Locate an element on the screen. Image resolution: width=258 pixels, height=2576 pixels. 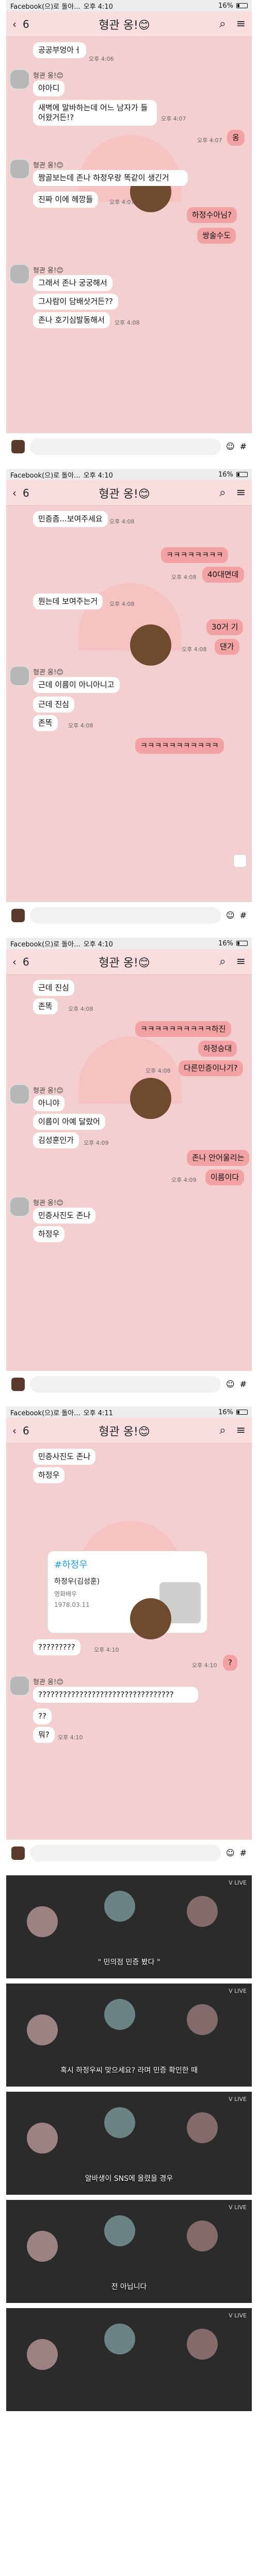
message-bubble-incoming: 뭐? is located at coordinates (44, 1735).